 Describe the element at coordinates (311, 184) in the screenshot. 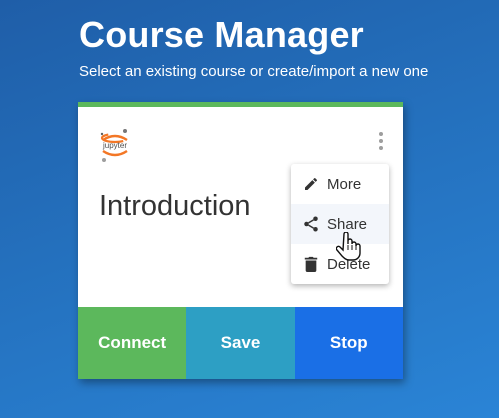

I see `pencil-icon` at that location.